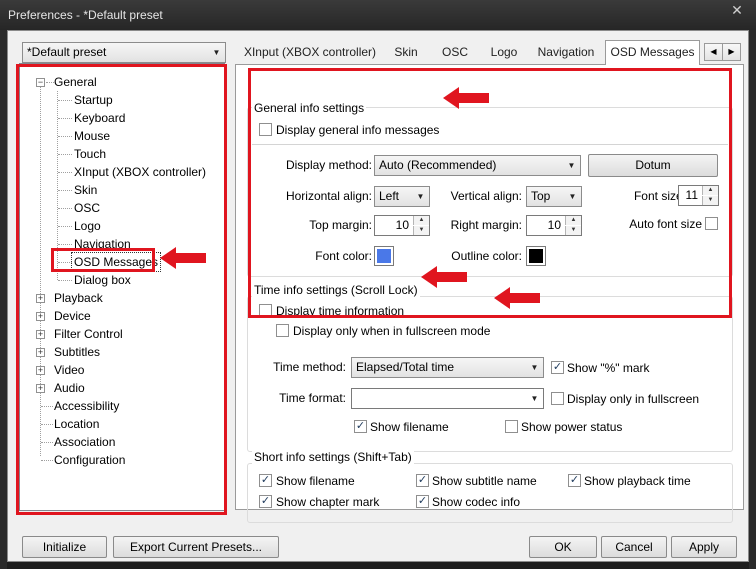 The width and height of the screenshot is (756, 569). I want to click on preset-dropdown: *Default preset ▼, so click(124, 52).